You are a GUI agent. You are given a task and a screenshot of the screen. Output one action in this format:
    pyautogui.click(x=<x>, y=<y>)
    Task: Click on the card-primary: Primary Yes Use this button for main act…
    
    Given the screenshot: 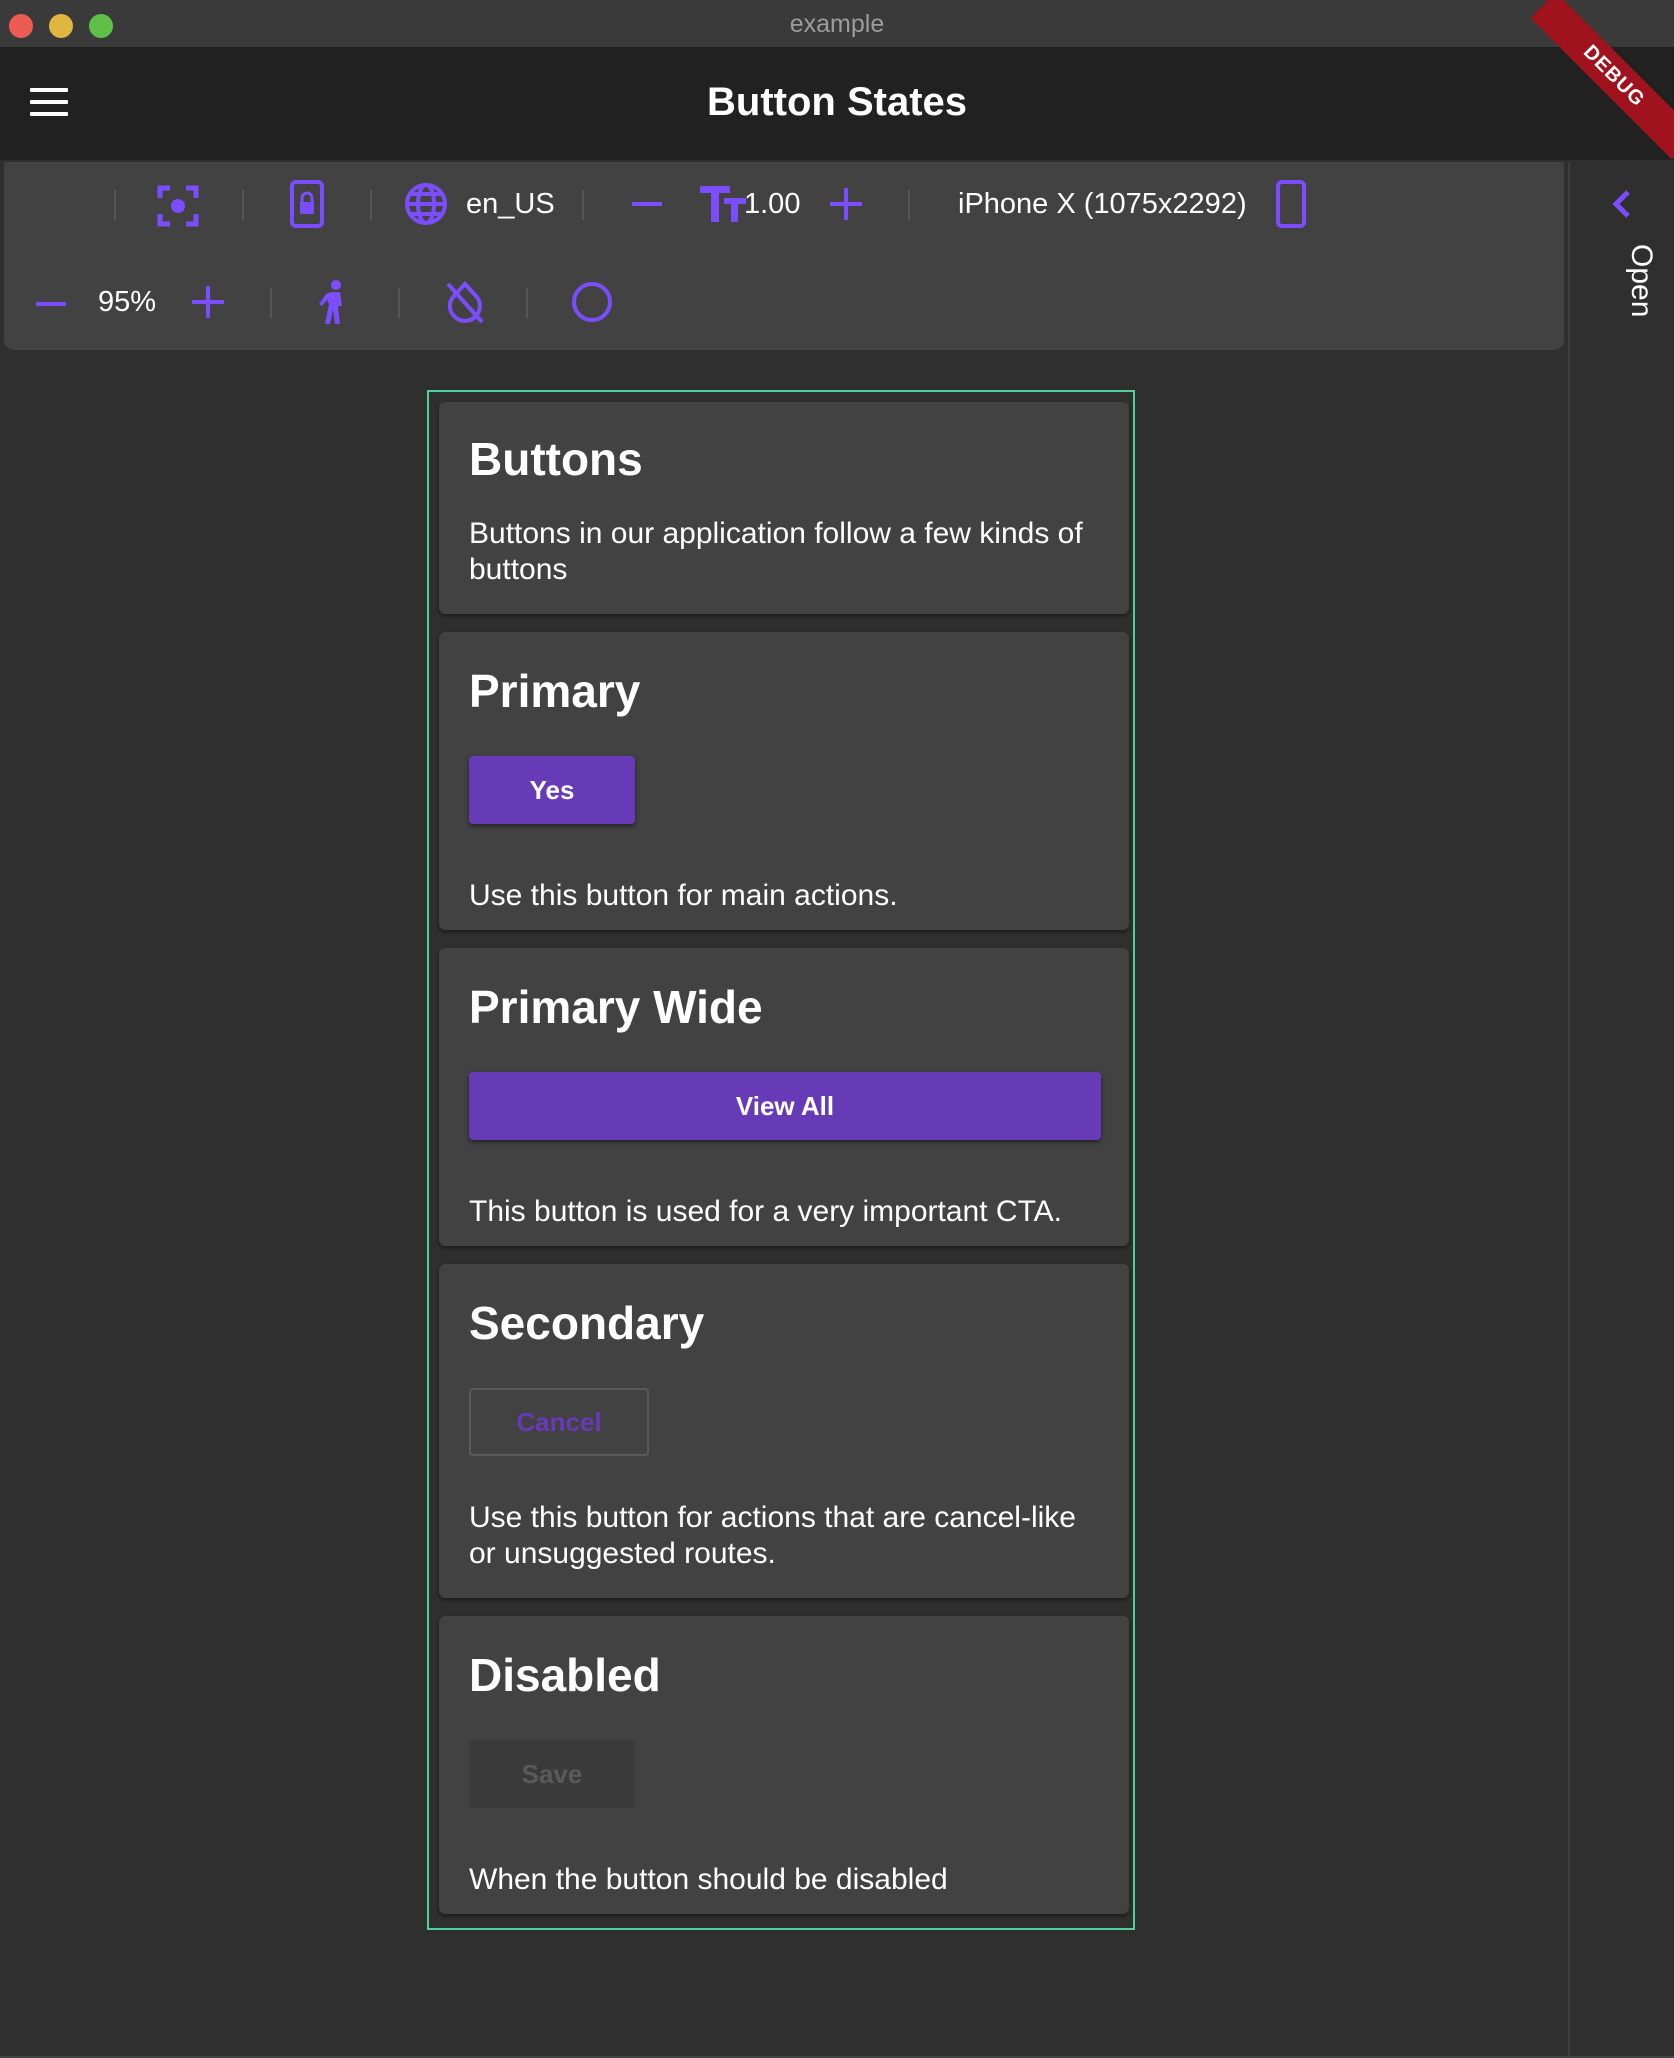 What is the action you would take?
    pyautogui.click(x=784, y=781)
    